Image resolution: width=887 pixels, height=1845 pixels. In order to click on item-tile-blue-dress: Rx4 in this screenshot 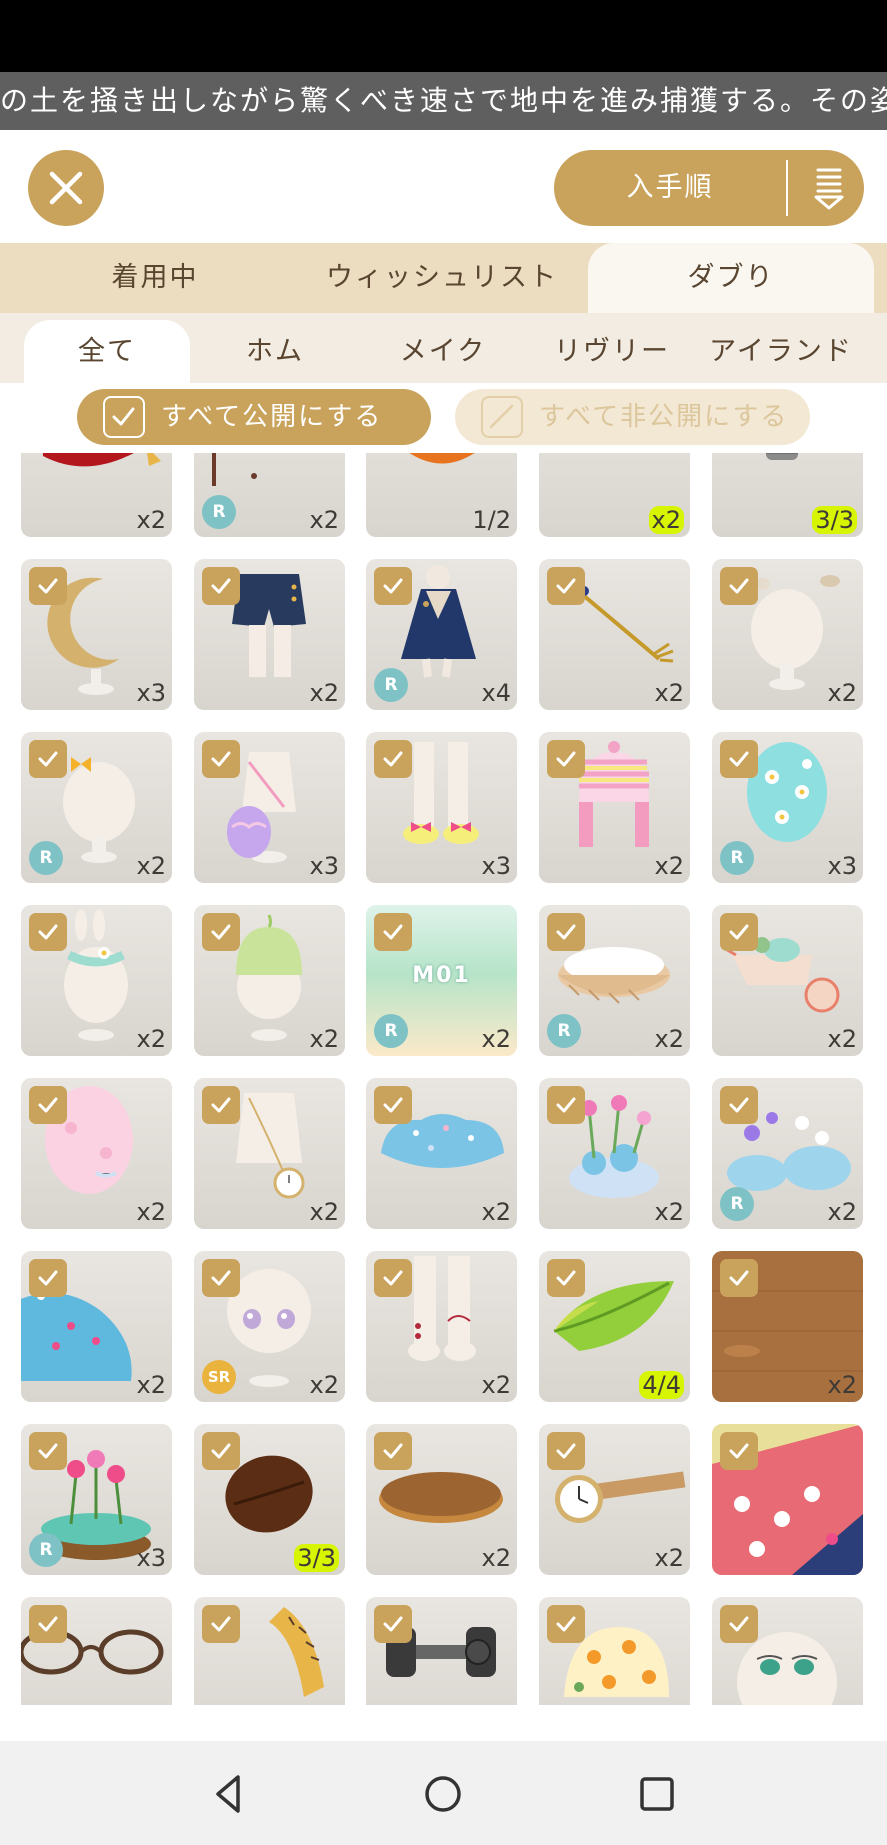, I will do `click(441, 634)`.